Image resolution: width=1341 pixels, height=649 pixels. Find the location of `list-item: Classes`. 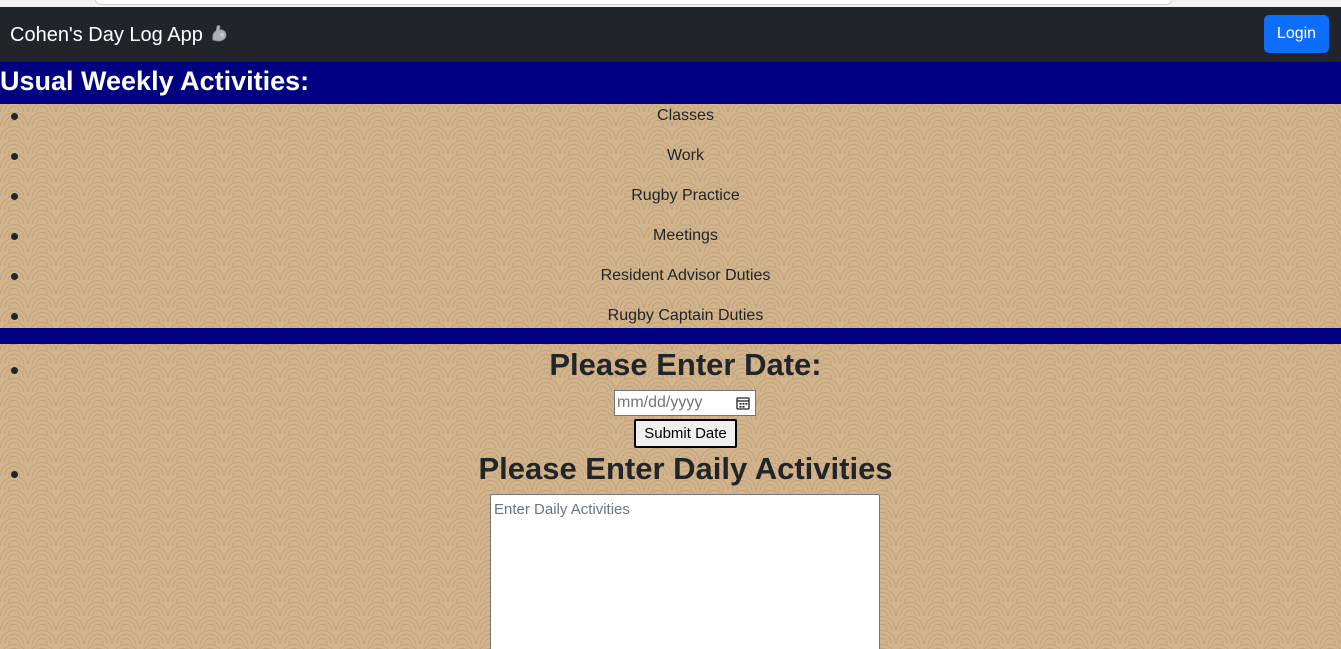

list-item: Classes is located at coordinates (670, 124).